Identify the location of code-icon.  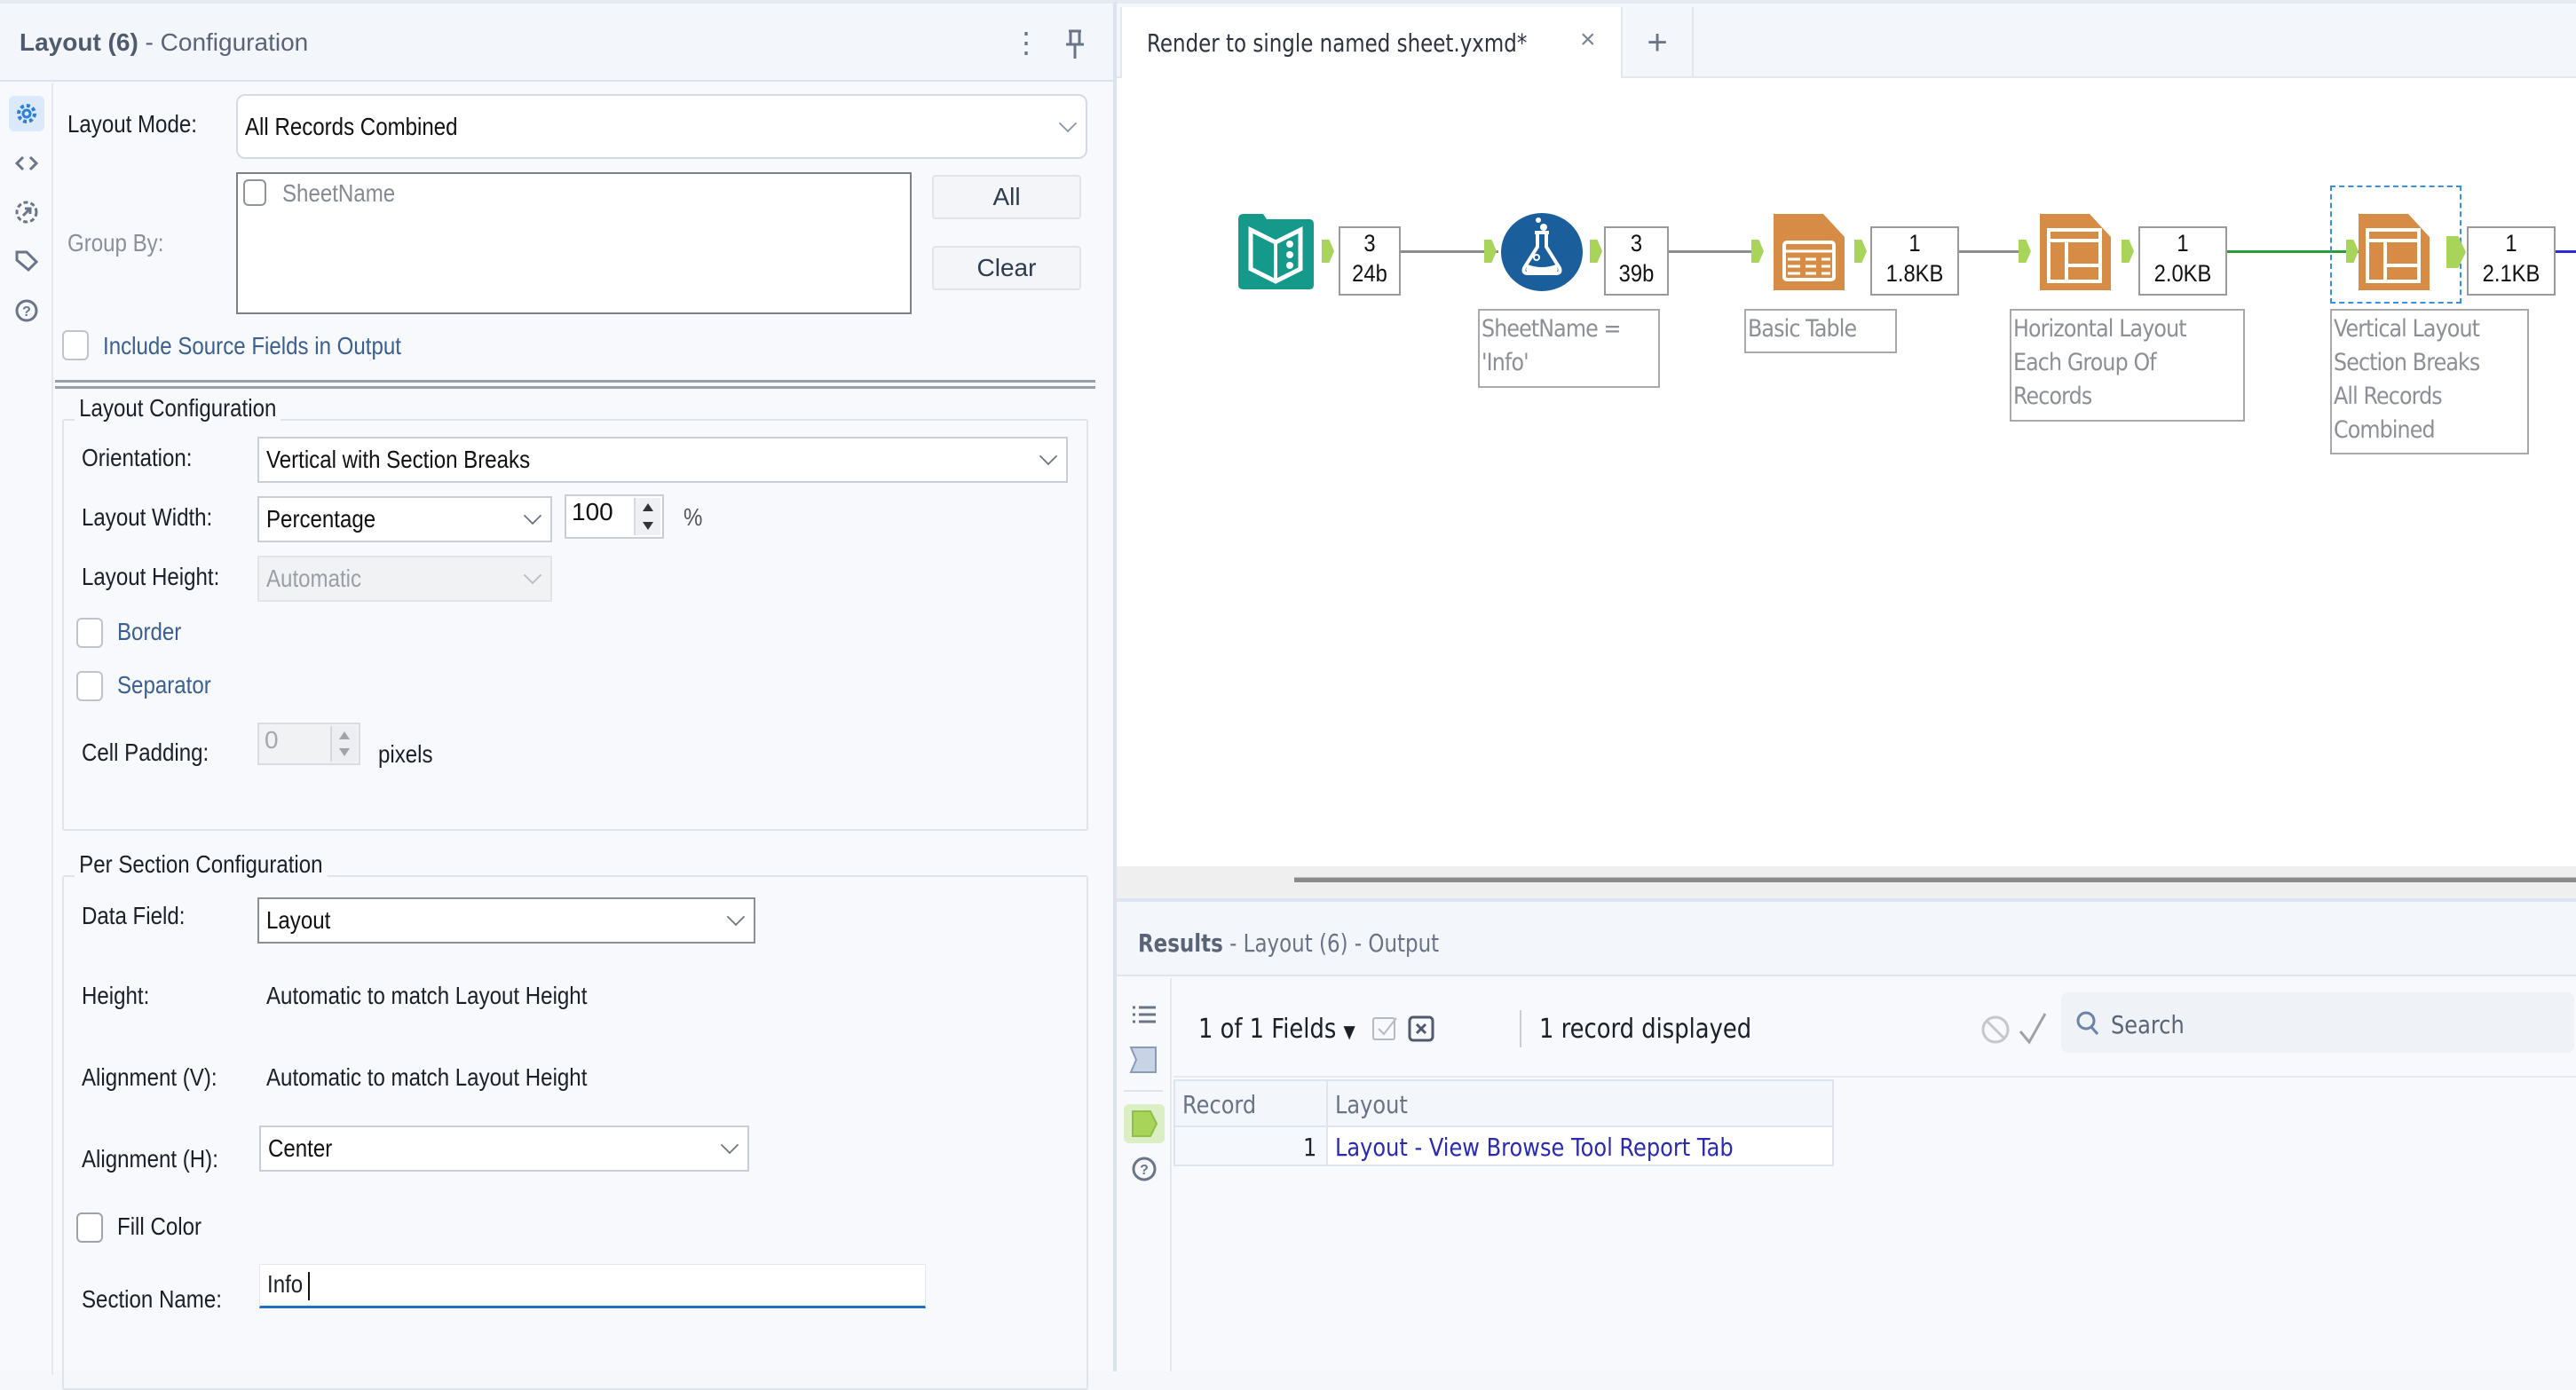
(26, 164).